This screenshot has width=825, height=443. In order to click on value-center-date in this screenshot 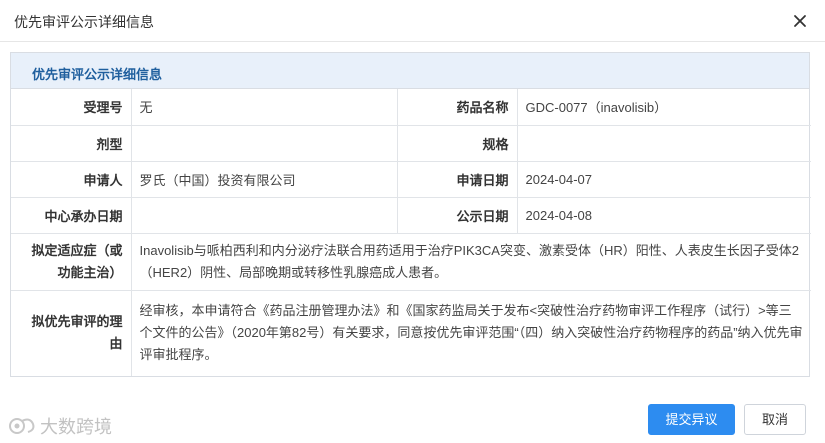, I will do `click(264, 215)`.